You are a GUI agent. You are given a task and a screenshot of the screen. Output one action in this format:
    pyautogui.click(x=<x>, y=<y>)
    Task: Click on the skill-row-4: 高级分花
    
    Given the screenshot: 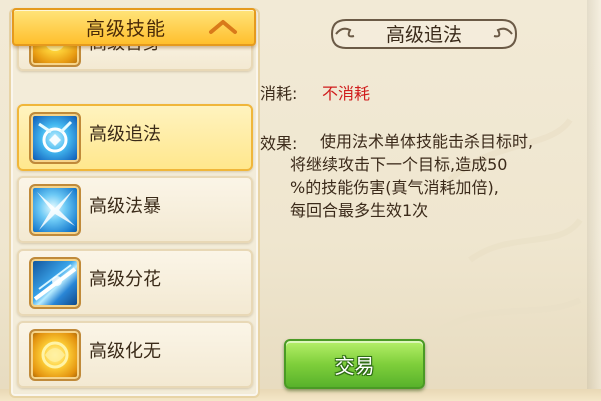 What is the action you would take?
    pyautogui.click(x=135, y=282)
    